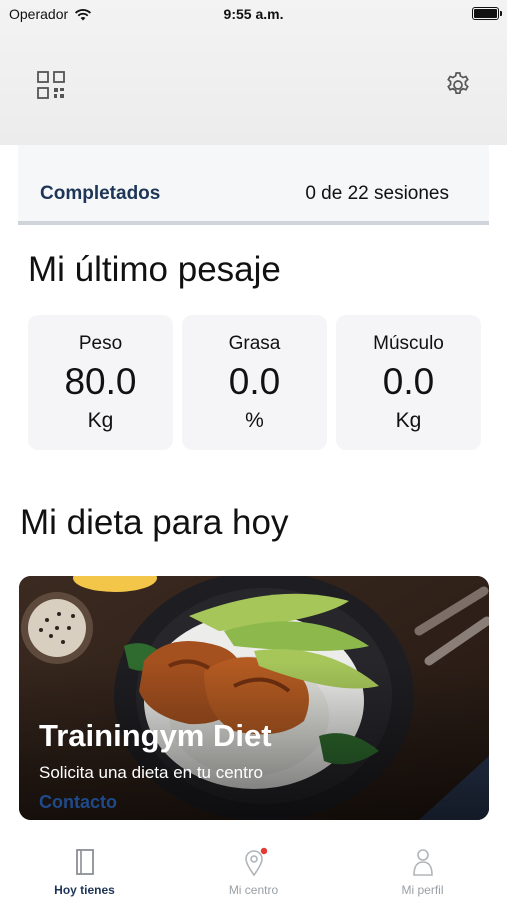 This screenshot has width=507, height=900. I want to click on tab-label: Hoy tienes, so click(84, 890).